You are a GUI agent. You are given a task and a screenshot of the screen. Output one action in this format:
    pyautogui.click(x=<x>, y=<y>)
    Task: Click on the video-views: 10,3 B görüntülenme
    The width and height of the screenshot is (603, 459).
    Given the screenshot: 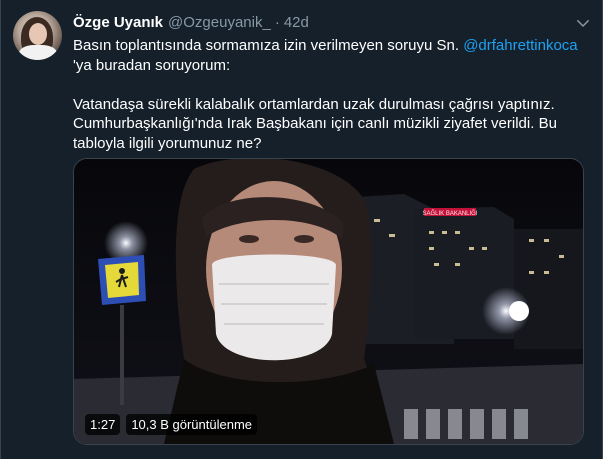 What is the action you would take?
    pyautogui.click(x=192, y=424)
    